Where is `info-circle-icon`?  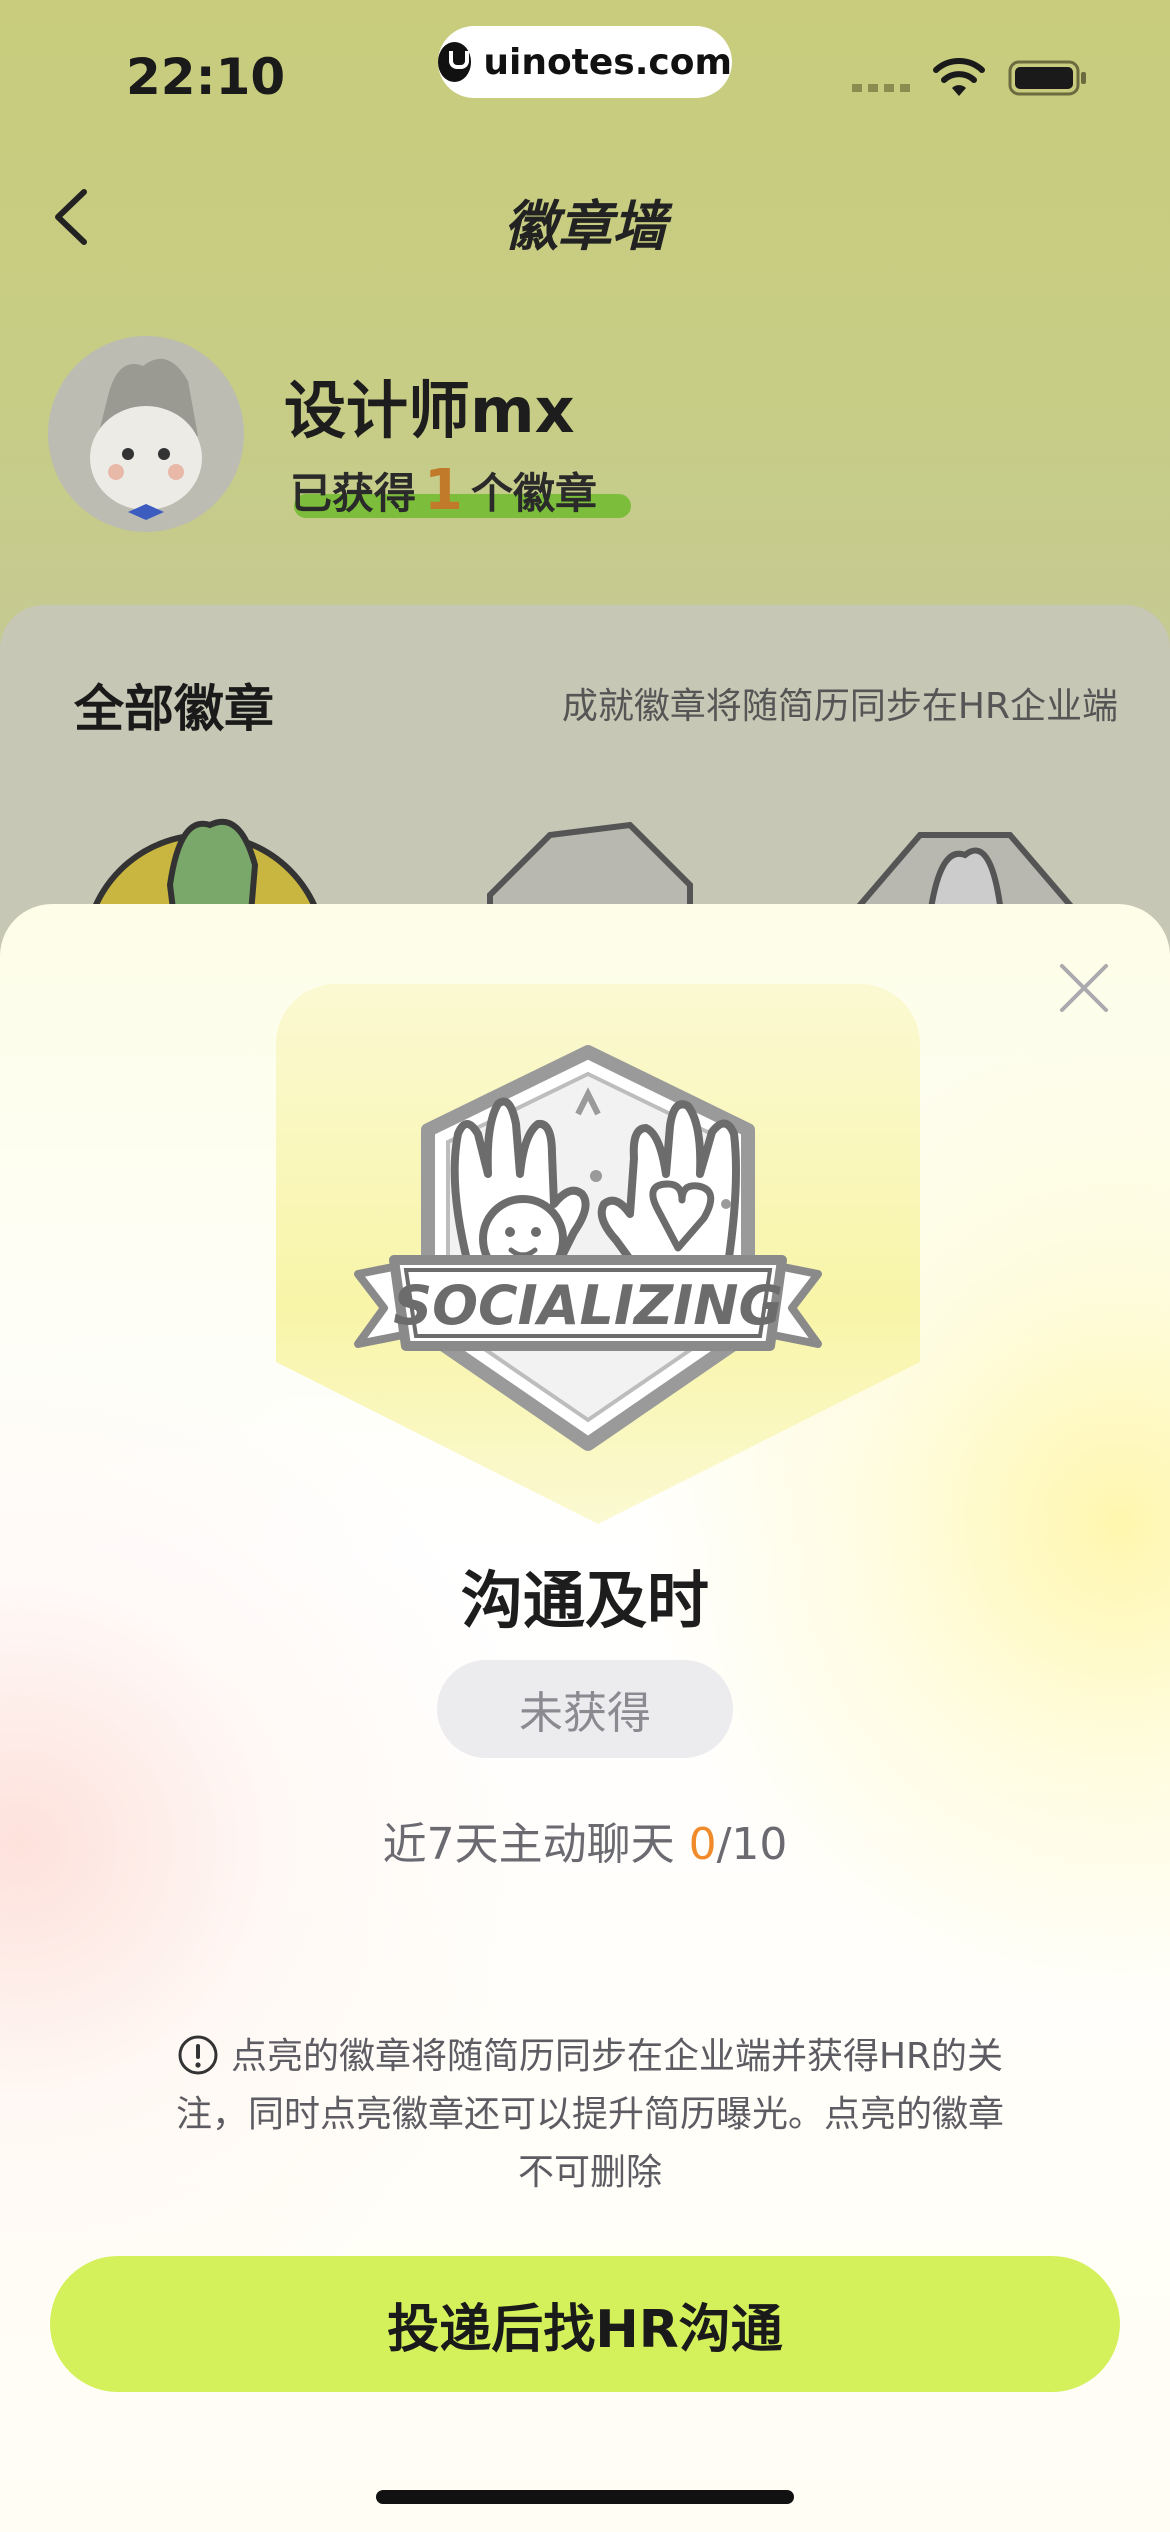
info-circle-icon is located at coordinates (198, 2055).